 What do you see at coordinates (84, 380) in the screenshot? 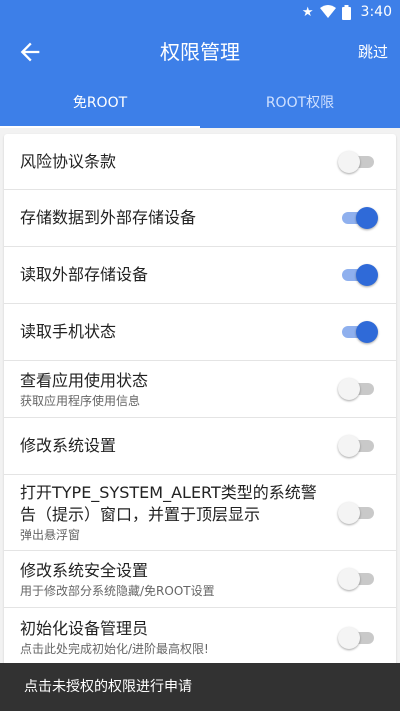
I see `permission-title: 查看应用使用状态` at bounding box center [84, 380].